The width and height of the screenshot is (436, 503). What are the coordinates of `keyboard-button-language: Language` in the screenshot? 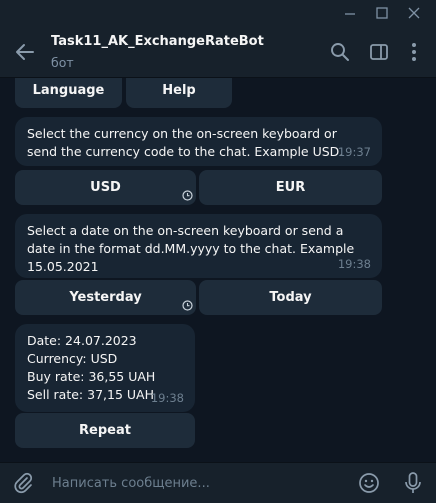 It's located at (68, 93).